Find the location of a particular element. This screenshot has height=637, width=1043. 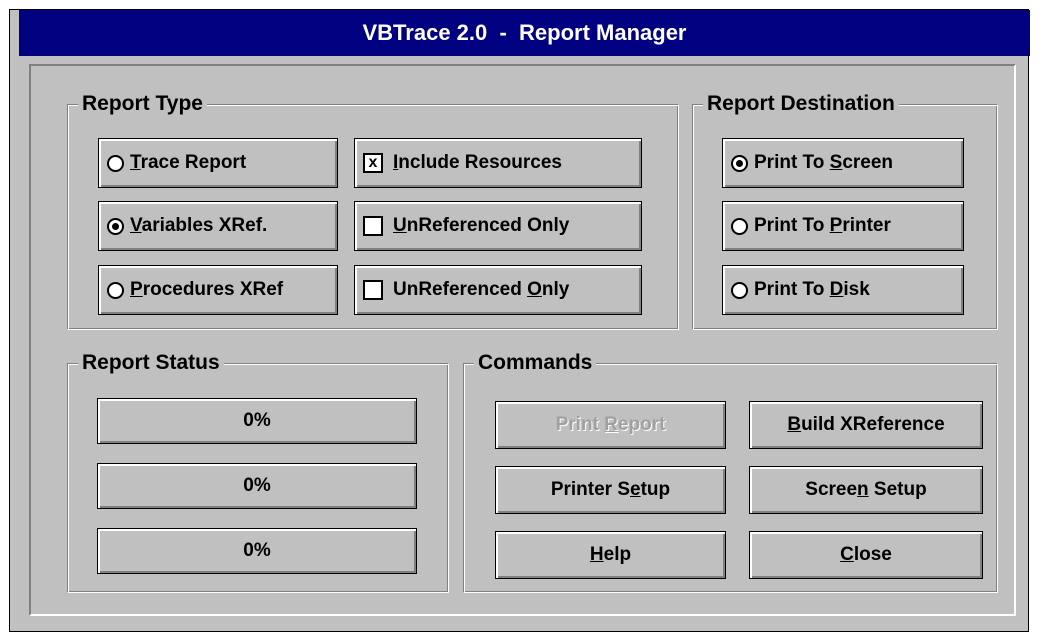

report-status-group: Report Status 0% 0% 0% is located at coordinates (258, 471).